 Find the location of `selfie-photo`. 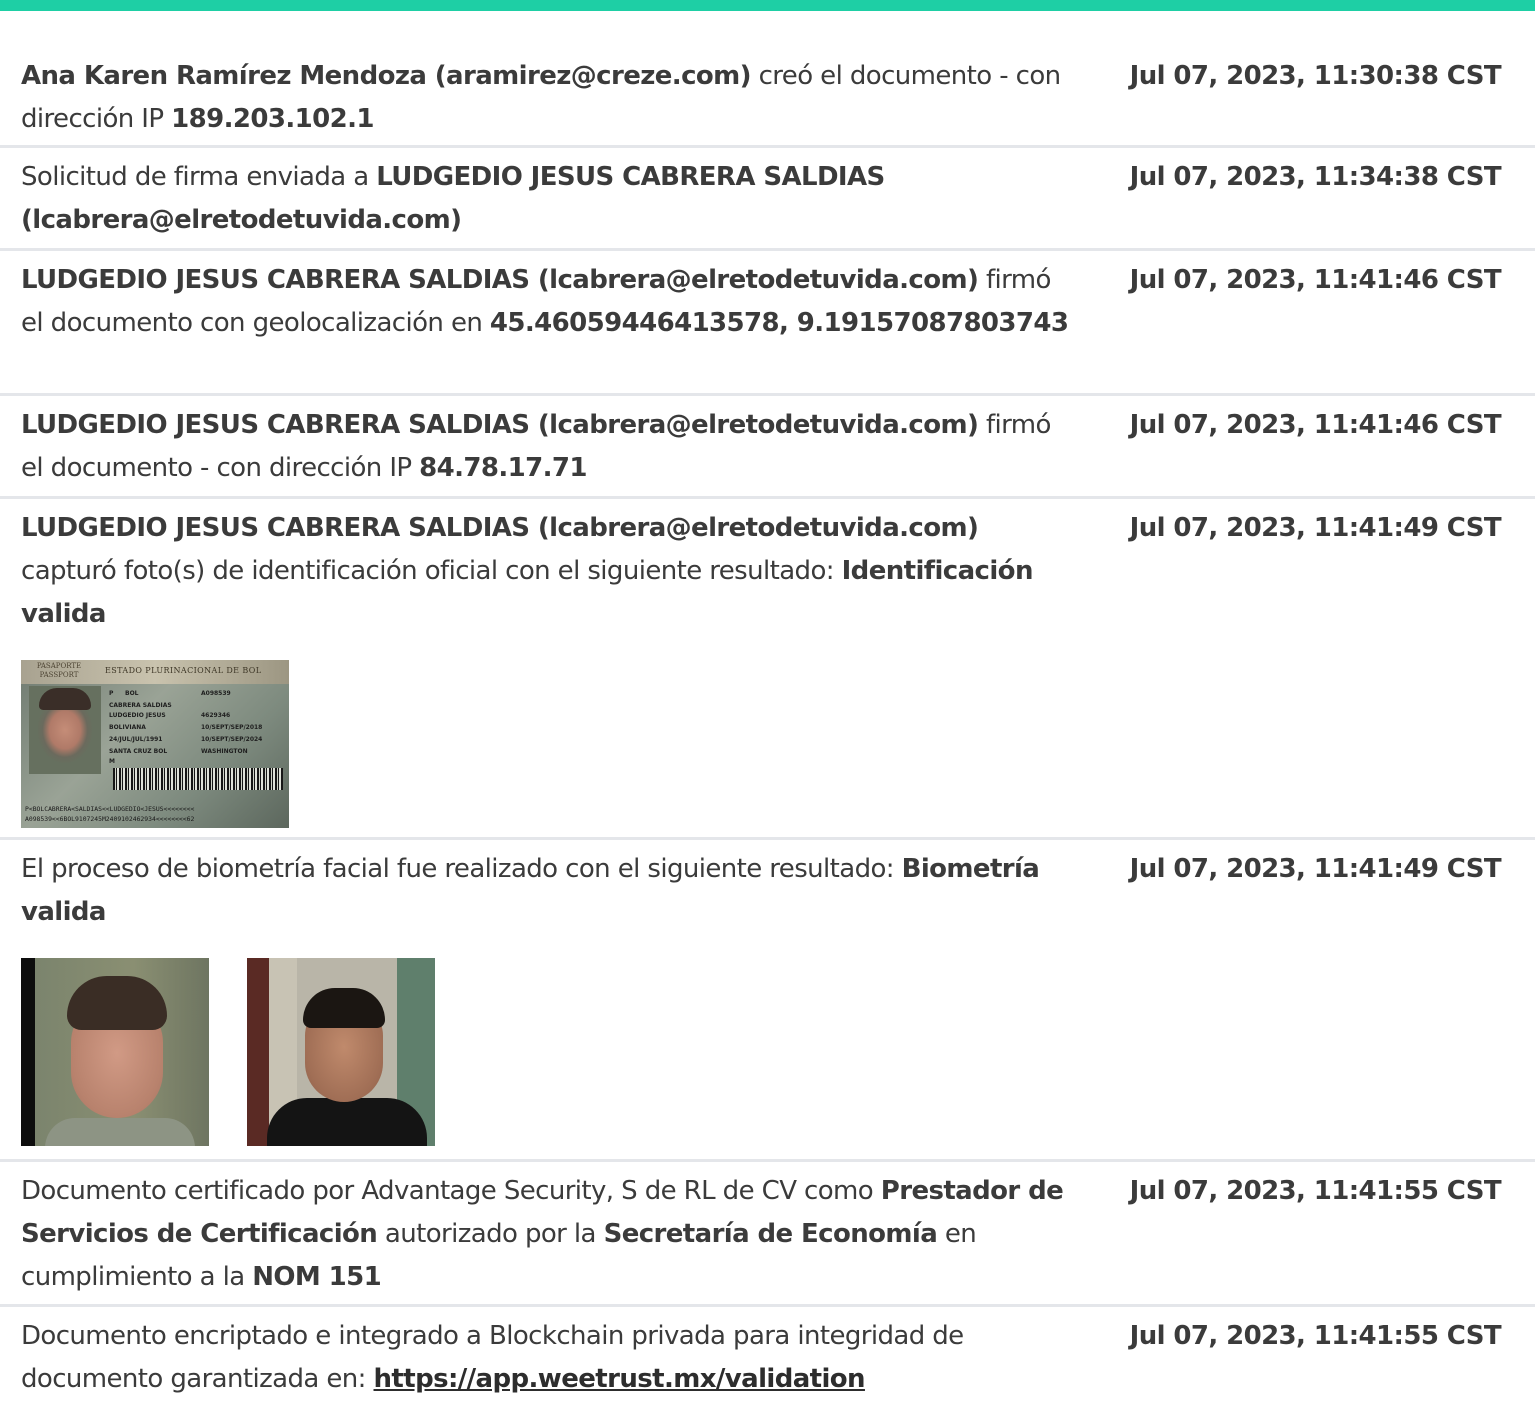

selfie-photo is located at coordinates (341, 1052).